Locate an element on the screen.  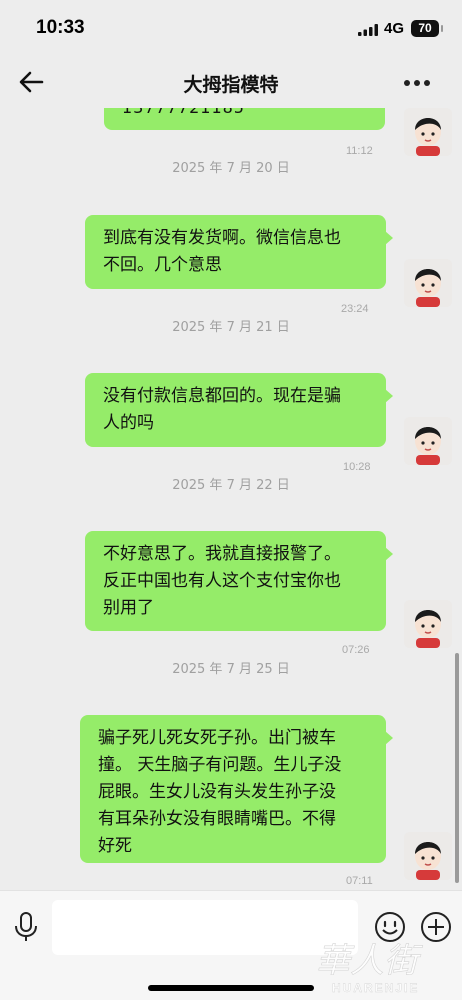
date-separator: 2025 年 7 月 21 日 is located at coordinates (231, 327).